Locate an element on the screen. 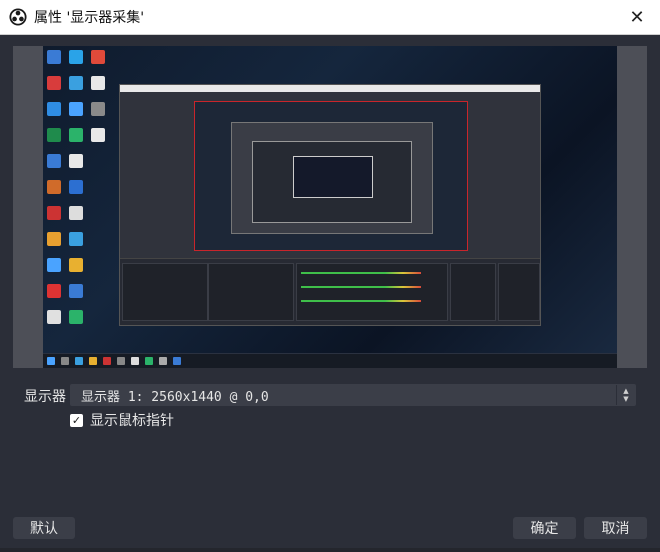  close-button: ✕ is located at coordinates (637, 17).